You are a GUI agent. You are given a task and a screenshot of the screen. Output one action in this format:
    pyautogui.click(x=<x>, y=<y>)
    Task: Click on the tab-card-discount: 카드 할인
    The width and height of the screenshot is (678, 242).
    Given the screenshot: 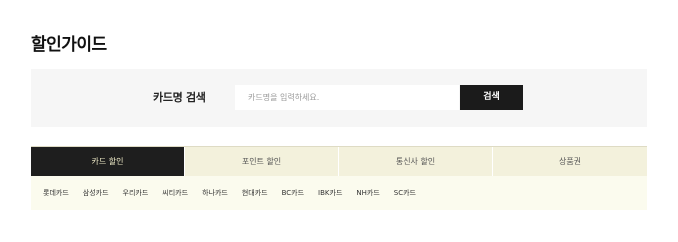 What is the action you would take?
    pyautogui.click(x=108, y=161)
    